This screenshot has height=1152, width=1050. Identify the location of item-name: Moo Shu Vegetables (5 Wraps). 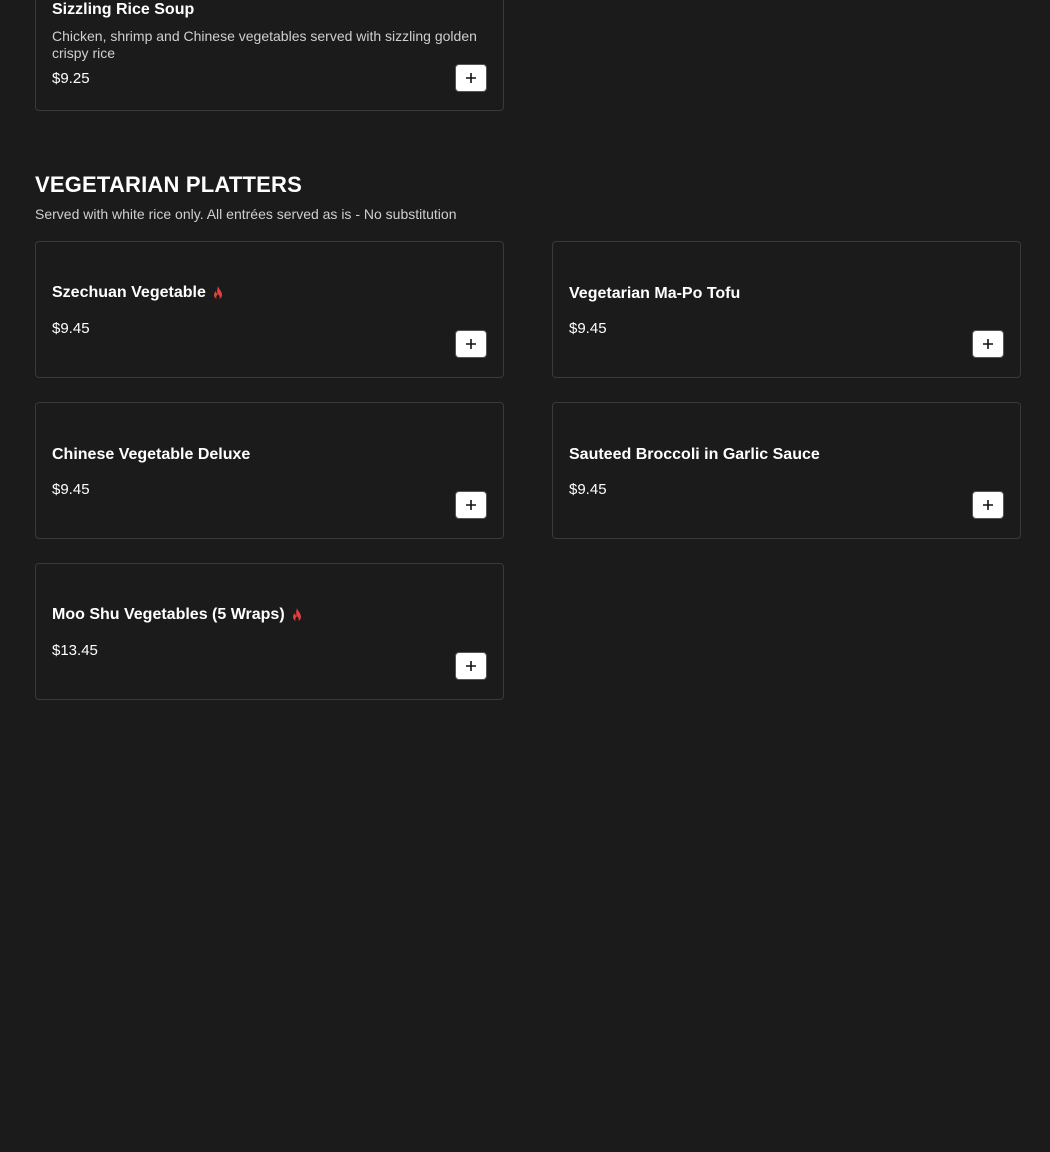
(177, 615).